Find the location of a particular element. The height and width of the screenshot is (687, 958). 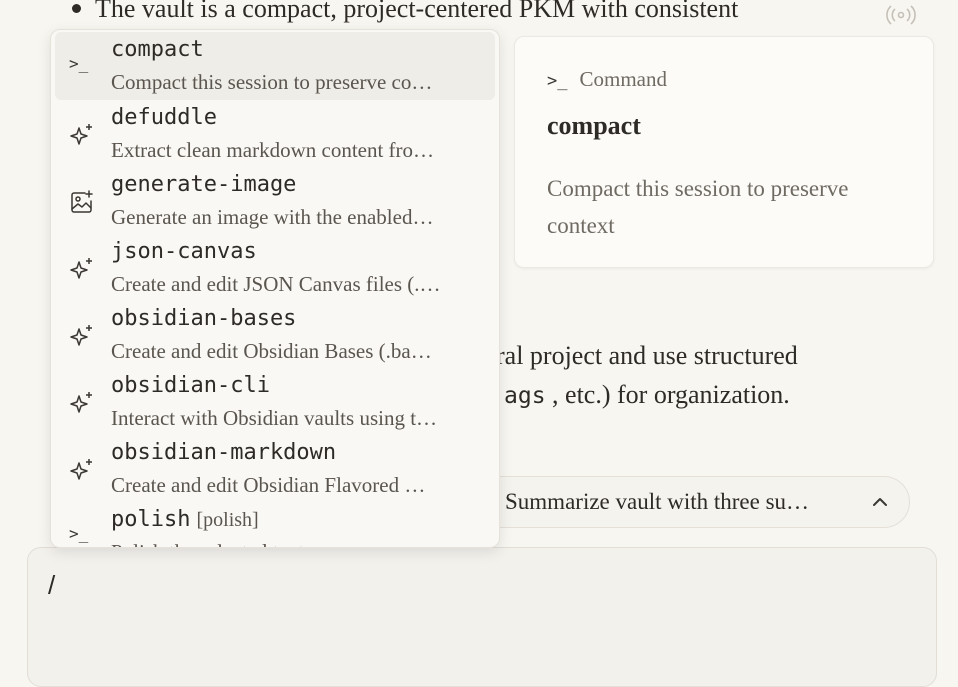

message-text: , etc.) for organization. is located at coordinates (671, 394).